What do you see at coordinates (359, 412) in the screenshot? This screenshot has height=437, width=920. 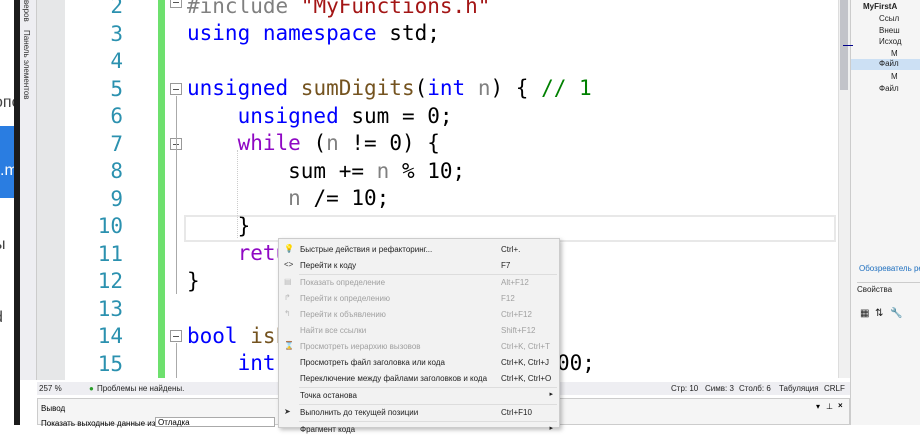 I see `menu-item-label: Выполнить до текущей позиции` at bounding box center [359, 412].